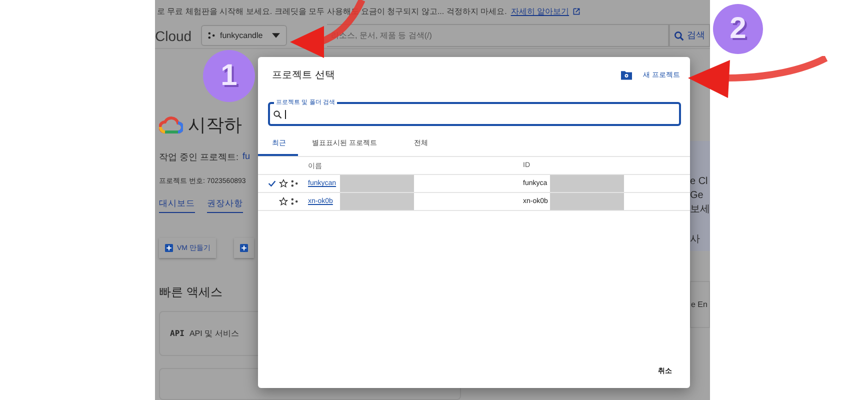 Image resolution: width=864 pixels, height=400 pixels. Describe the element at coordinates (700, 304) in the screenshot. I see `product-card: e En` at that location.